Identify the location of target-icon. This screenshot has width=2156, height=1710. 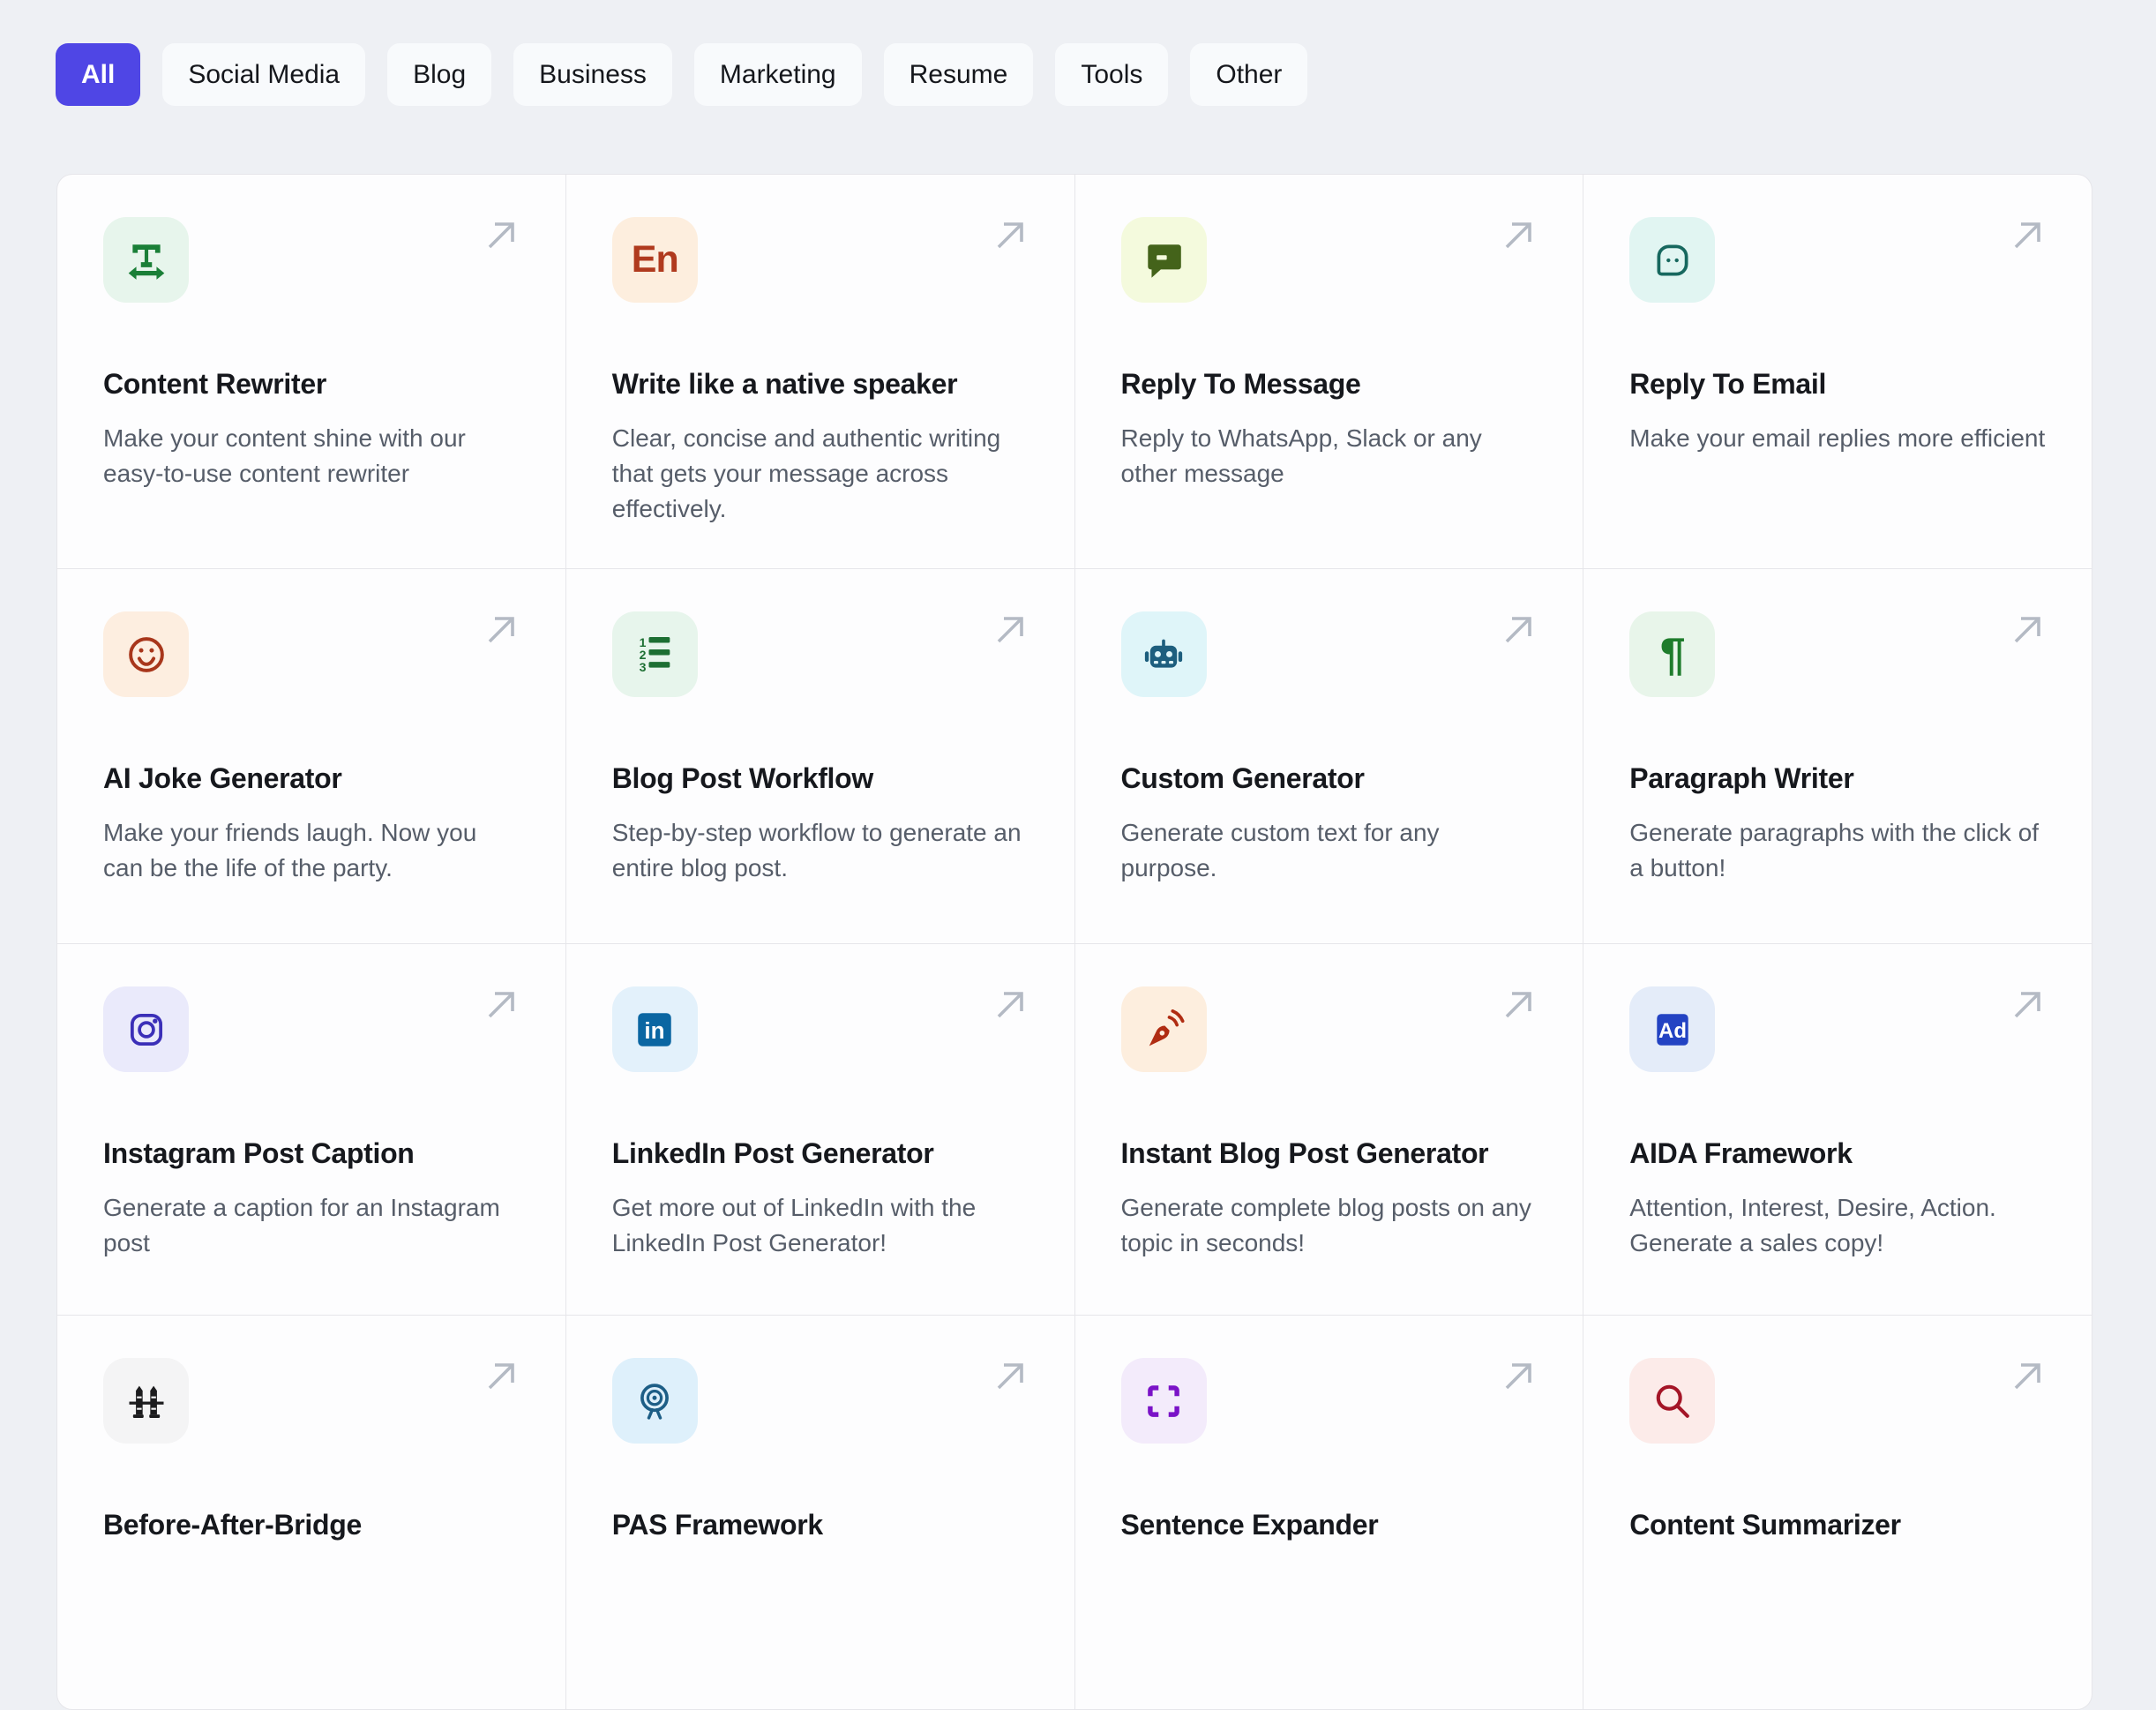
(654, 1401).